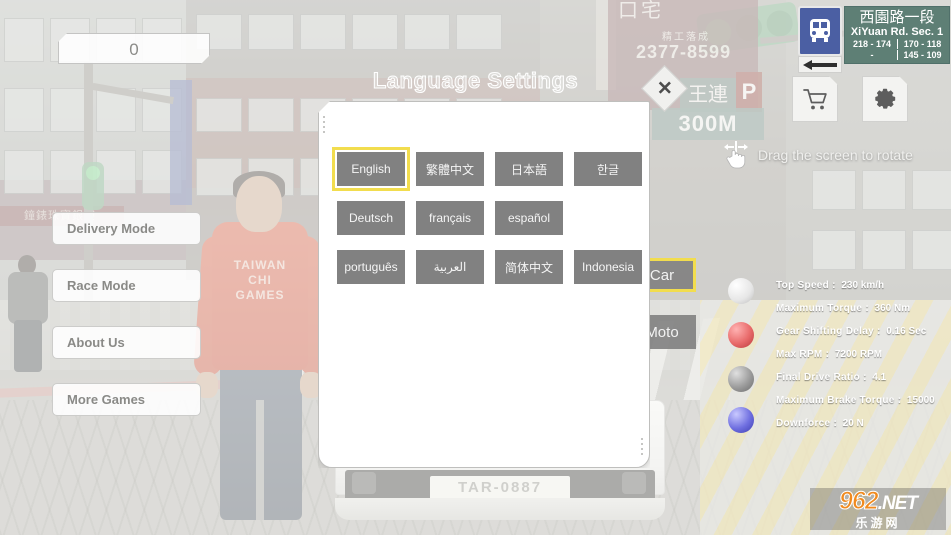 The image size is (951, 535). Describe the element at coordinates (475, 81) in the screenshot. I see `page-title: Language Settings` at that location.